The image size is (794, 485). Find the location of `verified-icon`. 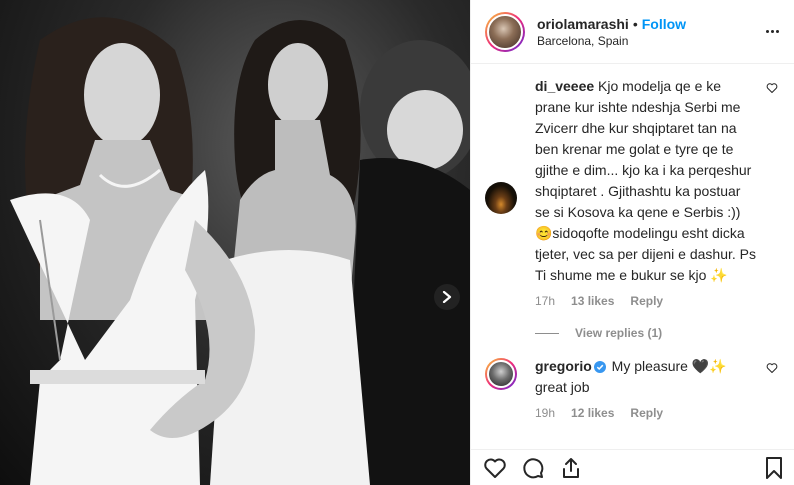

verified-icon is located at coordinates (599, 367).